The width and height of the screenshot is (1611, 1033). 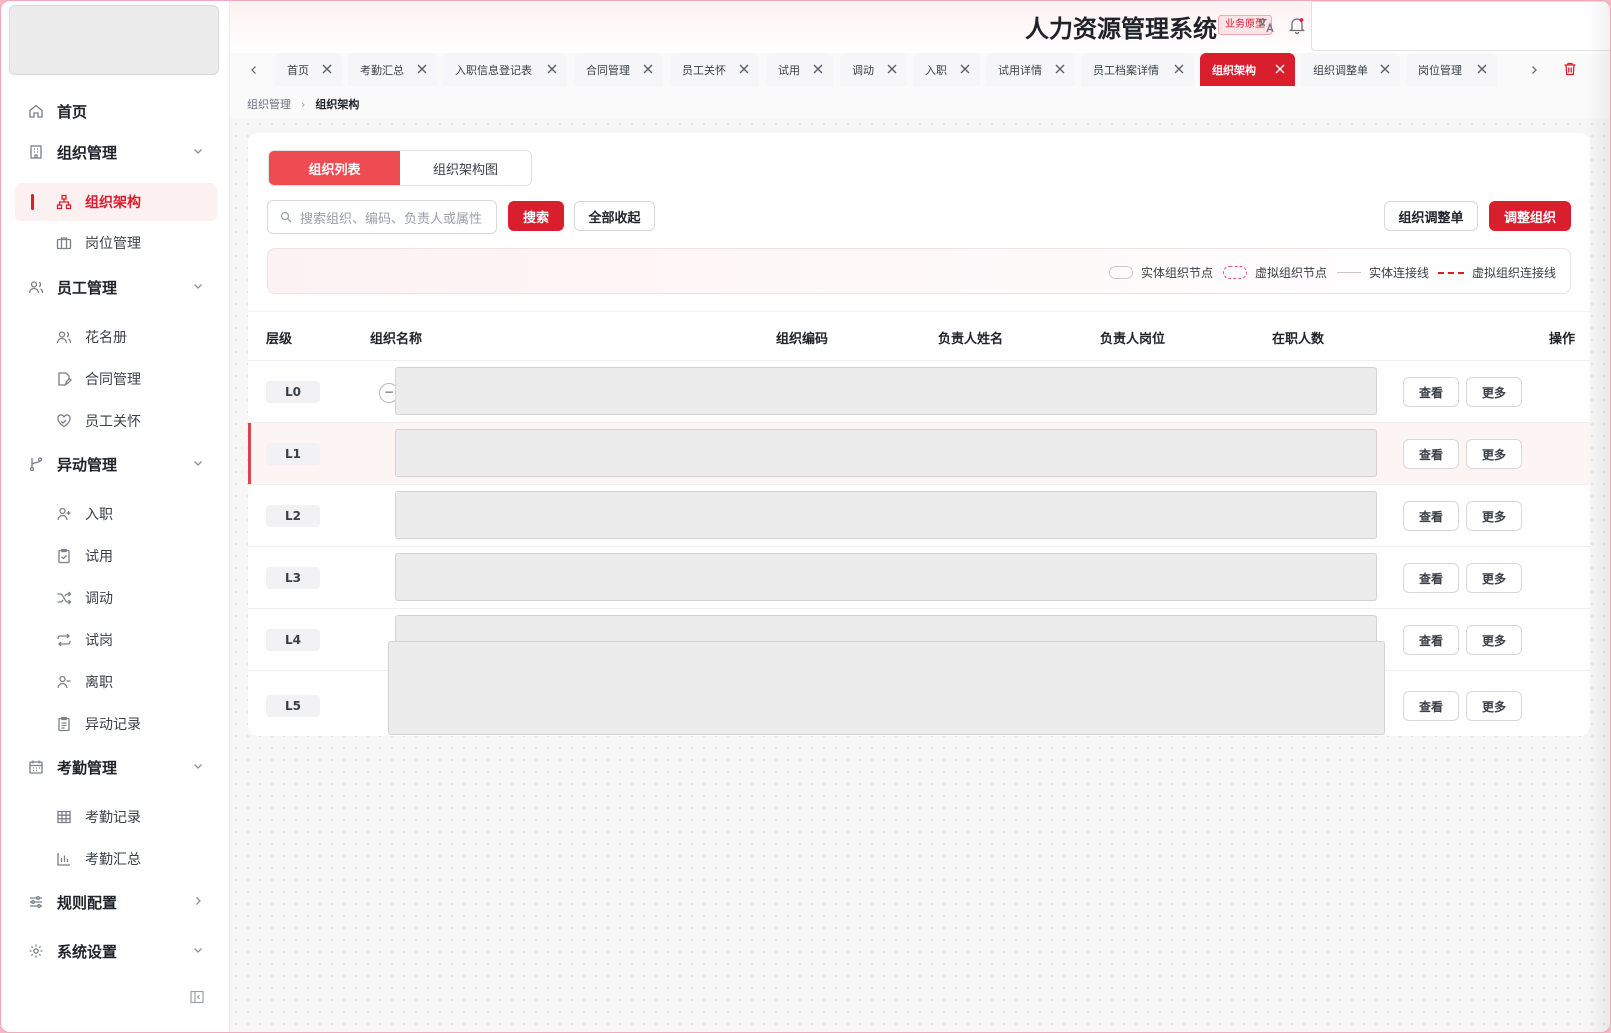 I want to click on sidebar-item-change-records: 异动记录, so click(x=116, y=724).